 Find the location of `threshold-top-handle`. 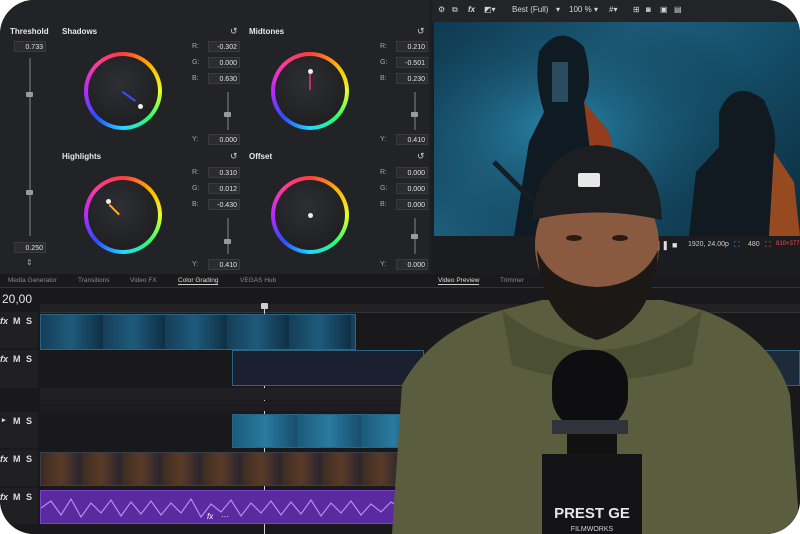

threshold-top-handle is located at coordinates (29, 94).